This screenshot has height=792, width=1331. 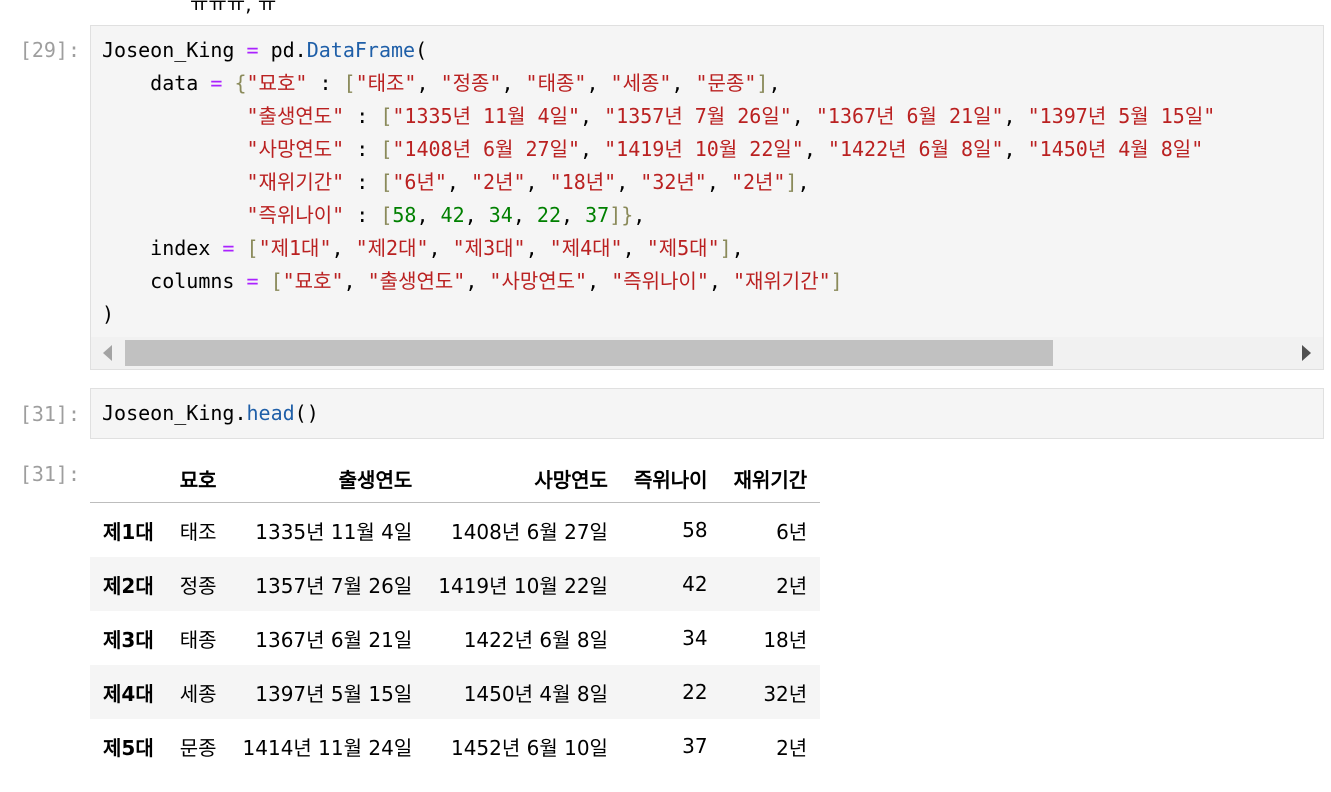 What do you see at coordinates (198, 693) in the screenshot?
I see `cell-myoho: 세종` at bounding box center [198, 693].